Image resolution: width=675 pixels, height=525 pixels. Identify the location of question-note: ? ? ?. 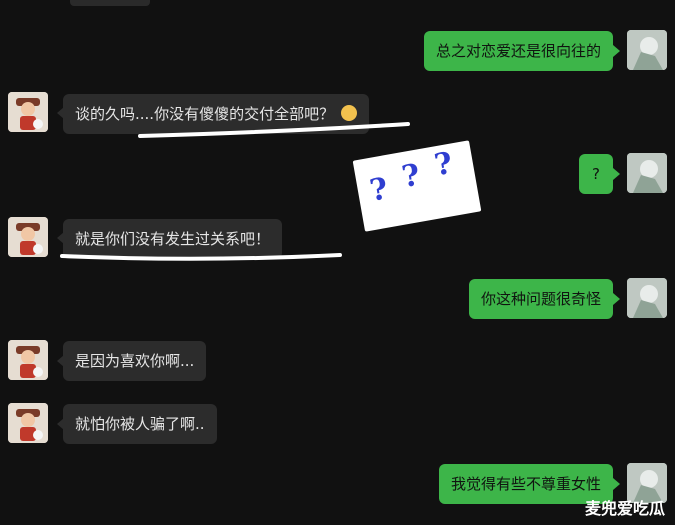
(417, 186).